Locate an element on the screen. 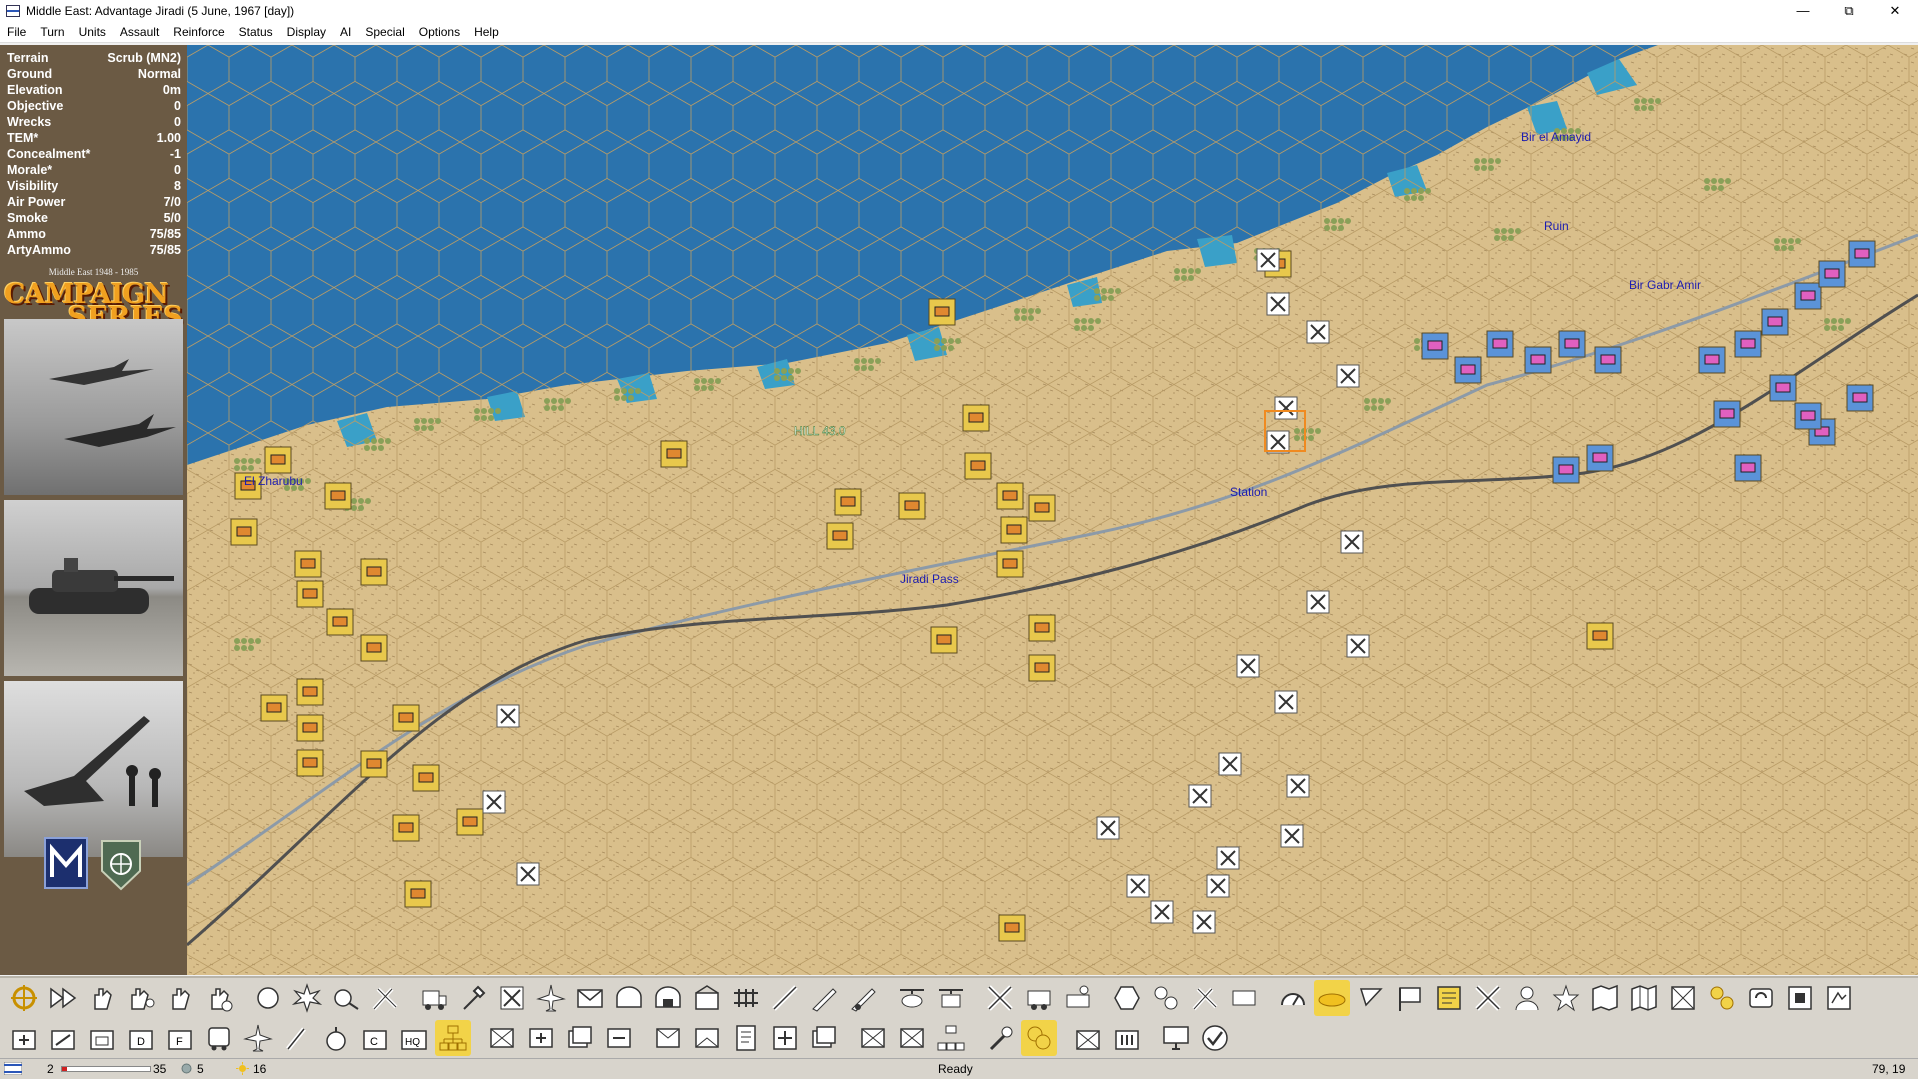 This screenshot has width=1918, height=1079. hand-group-icon is located at coordinates (222, 999).